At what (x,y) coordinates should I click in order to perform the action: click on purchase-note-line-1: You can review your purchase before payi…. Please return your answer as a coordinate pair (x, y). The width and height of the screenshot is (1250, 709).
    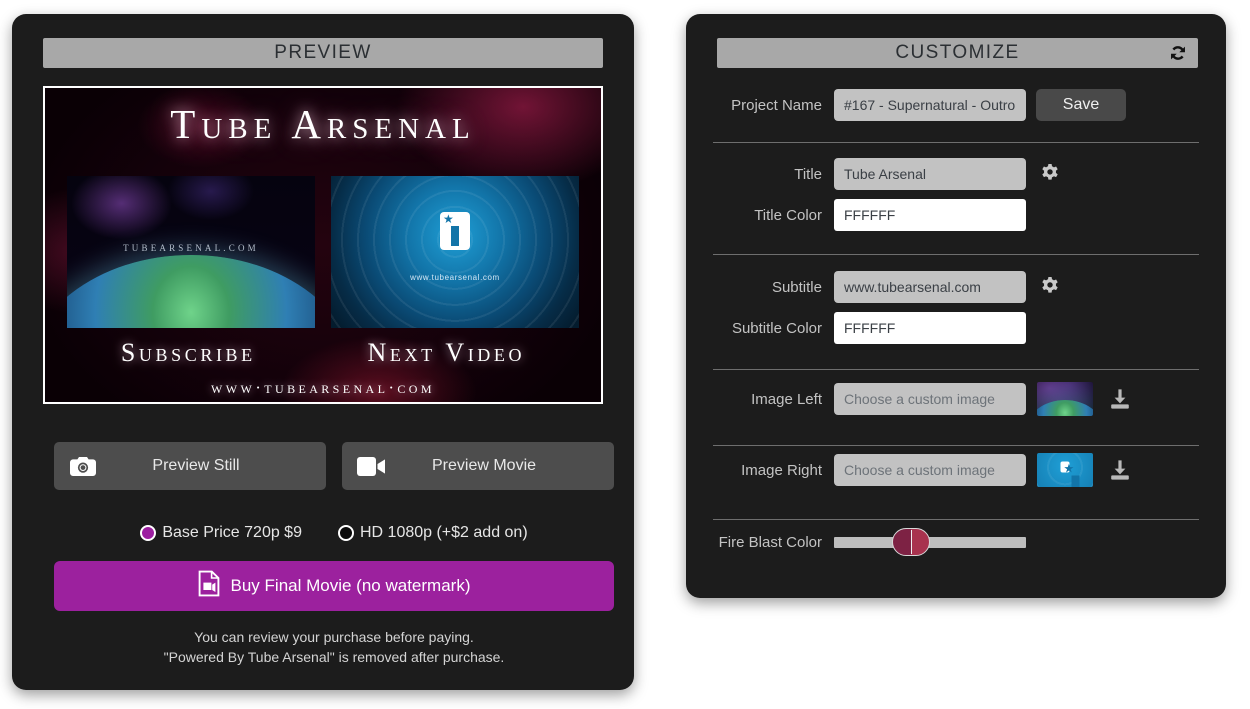
    Looking at the image, I should click on (334, 637).